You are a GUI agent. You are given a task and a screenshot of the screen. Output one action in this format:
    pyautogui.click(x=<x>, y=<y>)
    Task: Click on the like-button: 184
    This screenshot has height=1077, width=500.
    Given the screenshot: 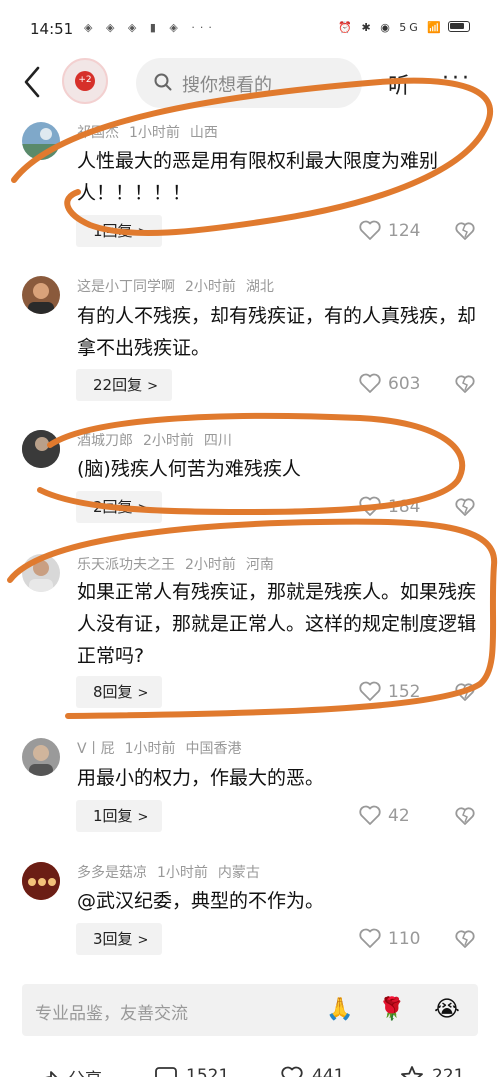 What is the action you would take?
    pyautogui.click(x=389, y=507)
    